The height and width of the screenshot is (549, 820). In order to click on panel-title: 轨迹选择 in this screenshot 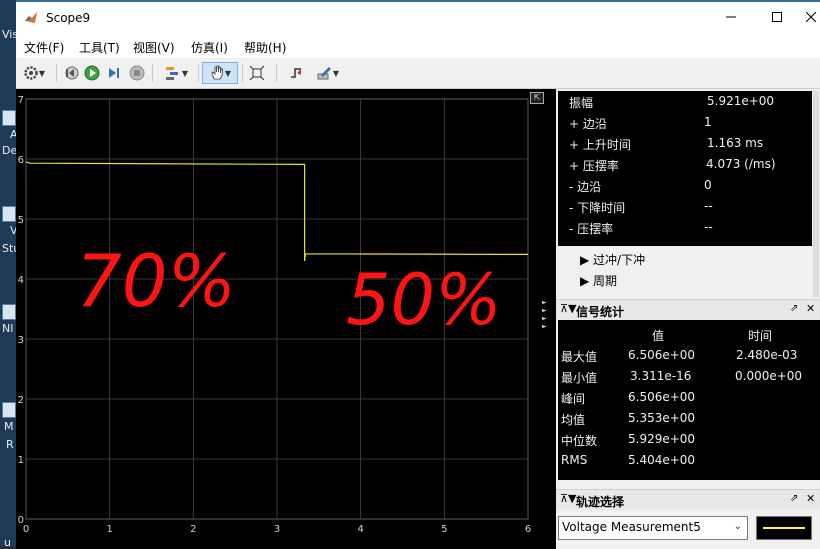, I will do `click(600, 502)`.